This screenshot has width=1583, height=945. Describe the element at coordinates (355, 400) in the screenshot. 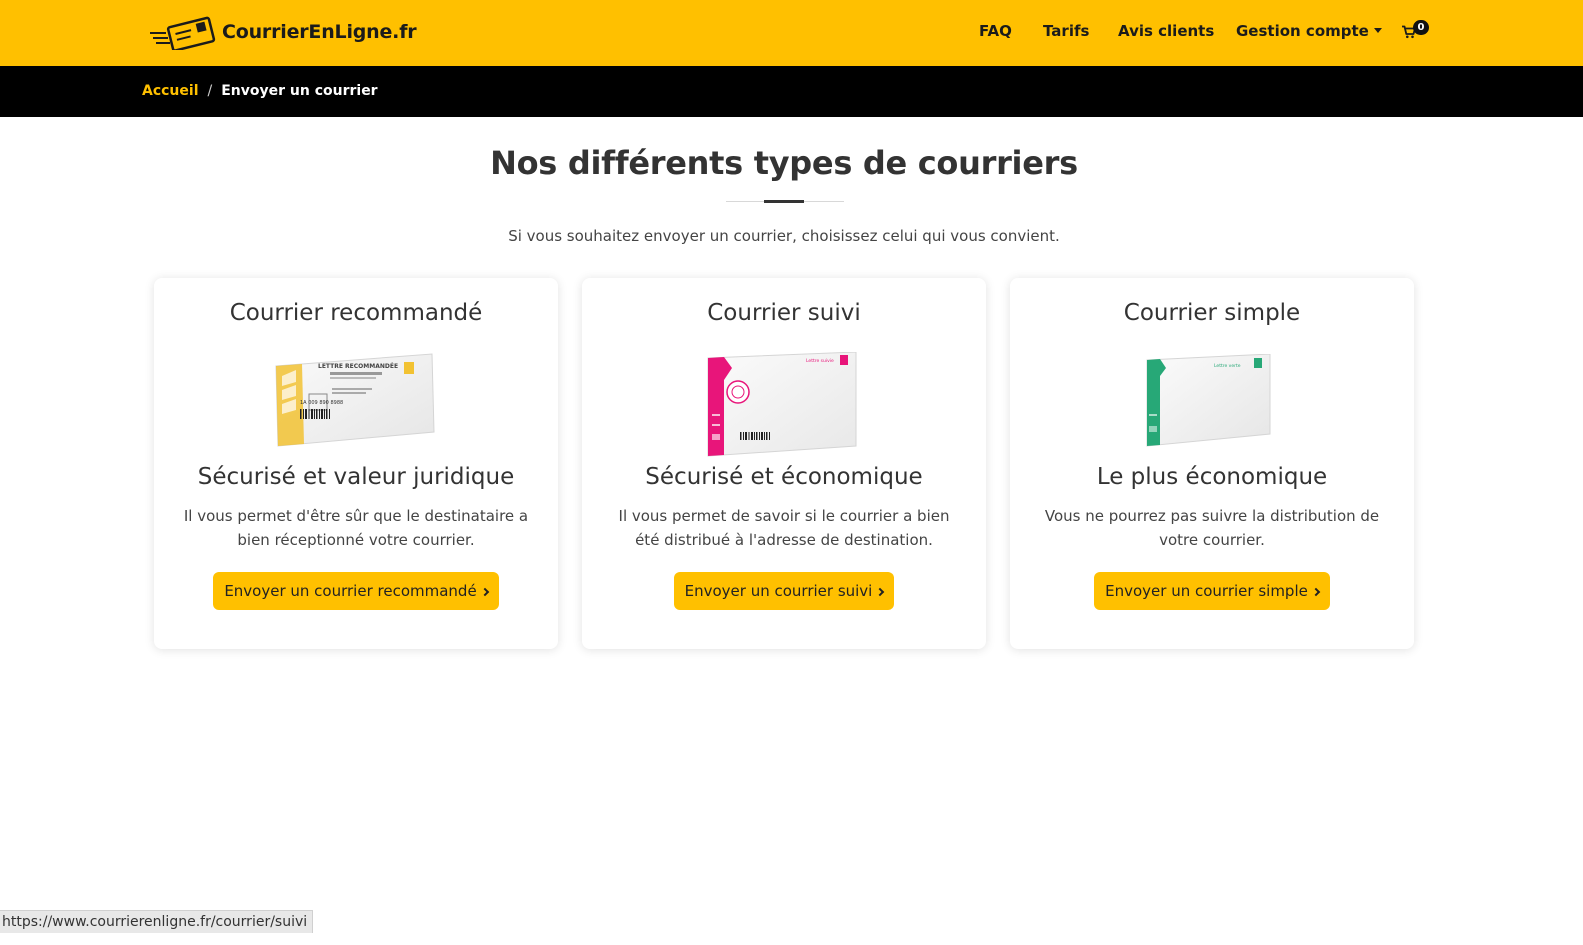

I see `registered-letter-envelope-image: LETTRE RECOMMANDÉE 1A 009 890 8988` at that location.